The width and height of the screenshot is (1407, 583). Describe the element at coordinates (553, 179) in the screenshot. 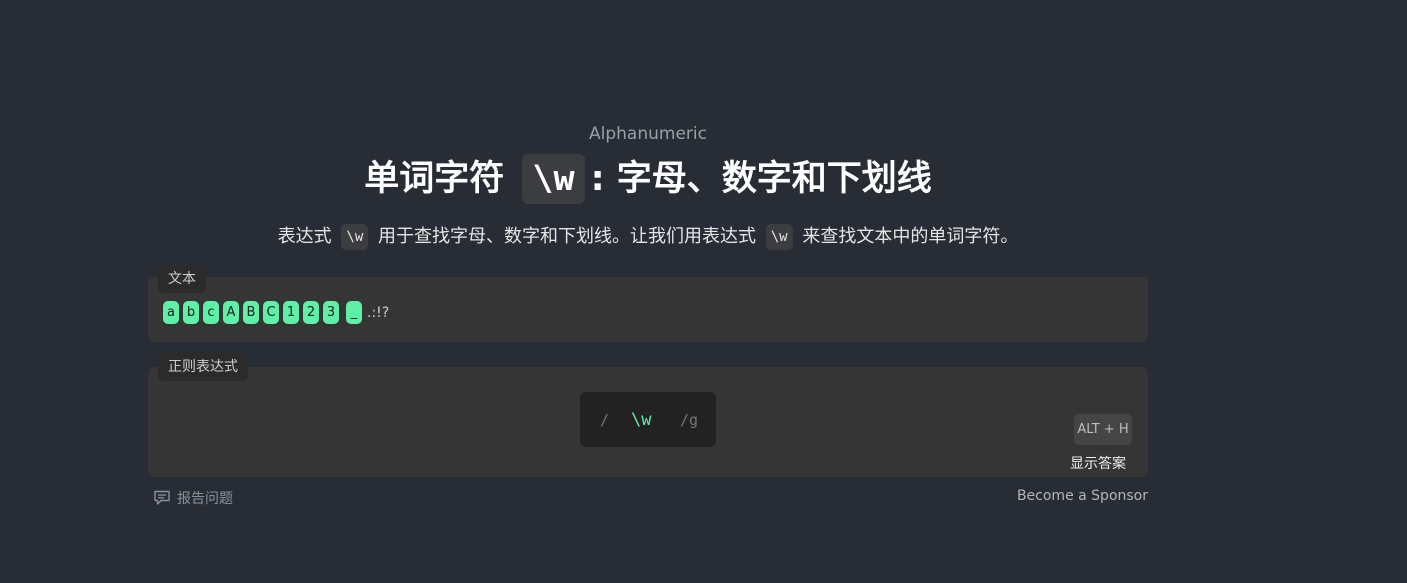

I see `title-code: \w` at that location.